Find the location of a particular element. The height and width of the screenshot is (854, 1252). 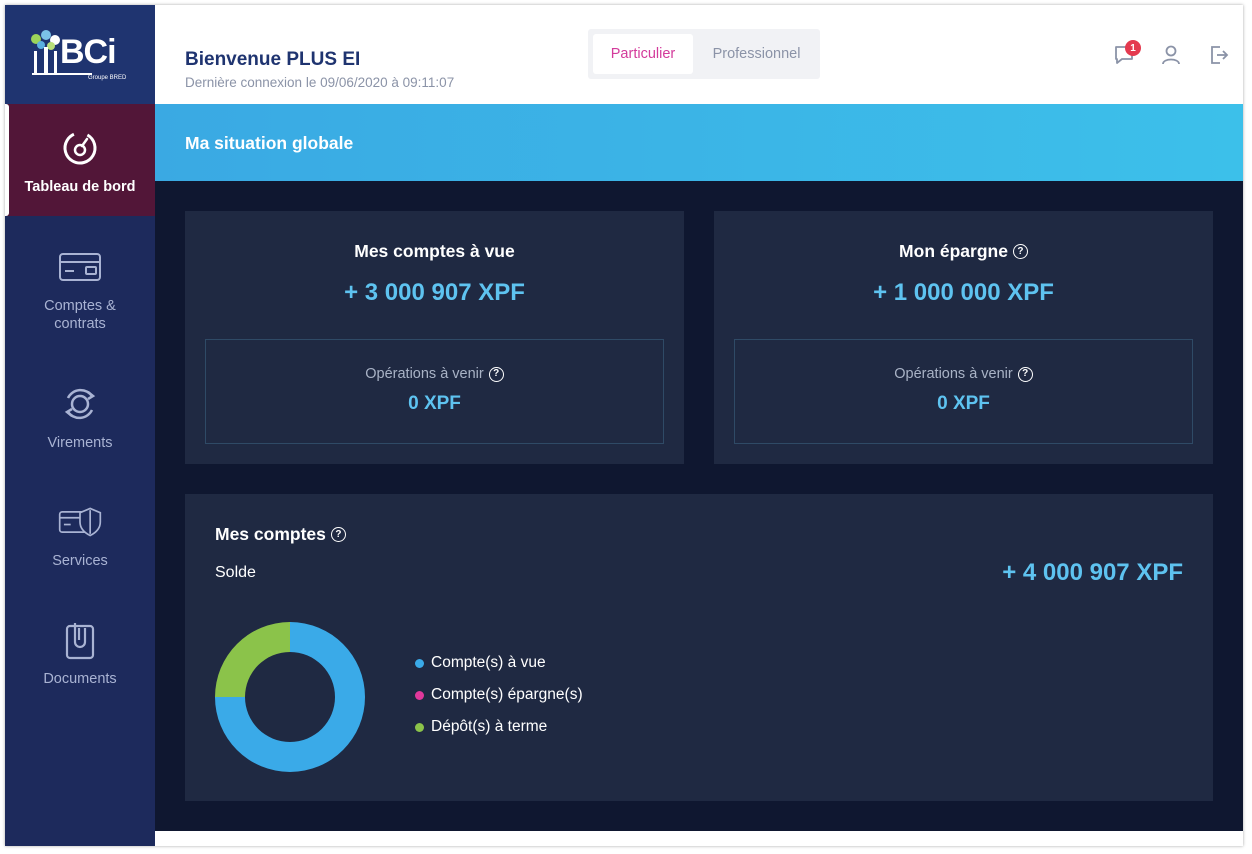

card-icon is located at coordinates (80, 267).